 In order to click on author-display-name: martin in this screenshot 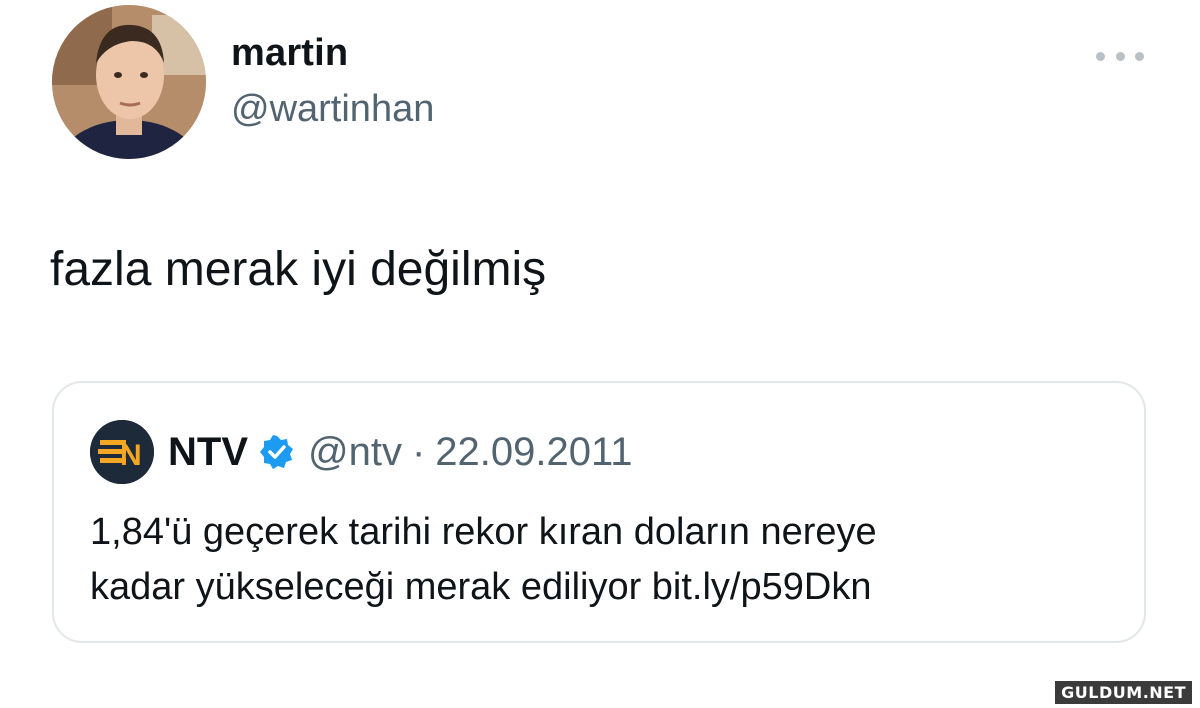, I will do `click(289, 53)`.